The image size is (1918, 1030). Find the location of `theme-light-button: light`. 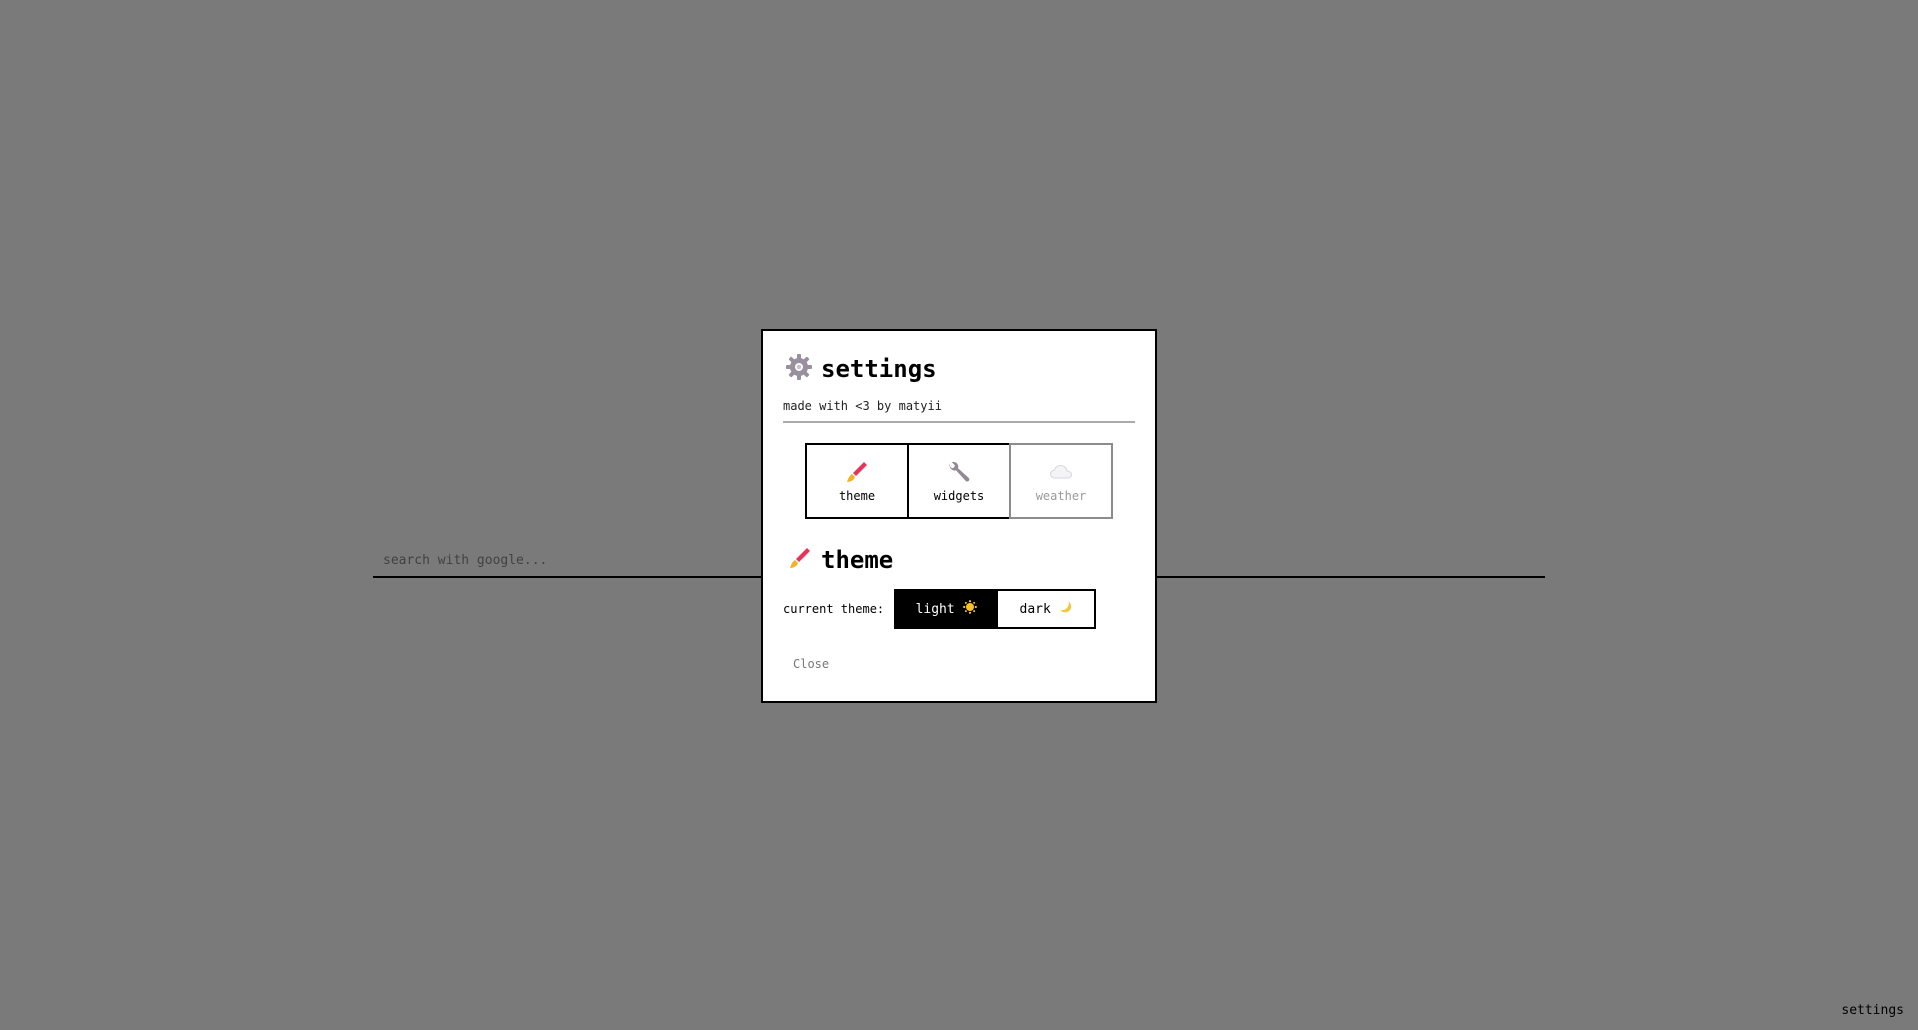

theme-light-button: light is located at coordinates (946, 609).